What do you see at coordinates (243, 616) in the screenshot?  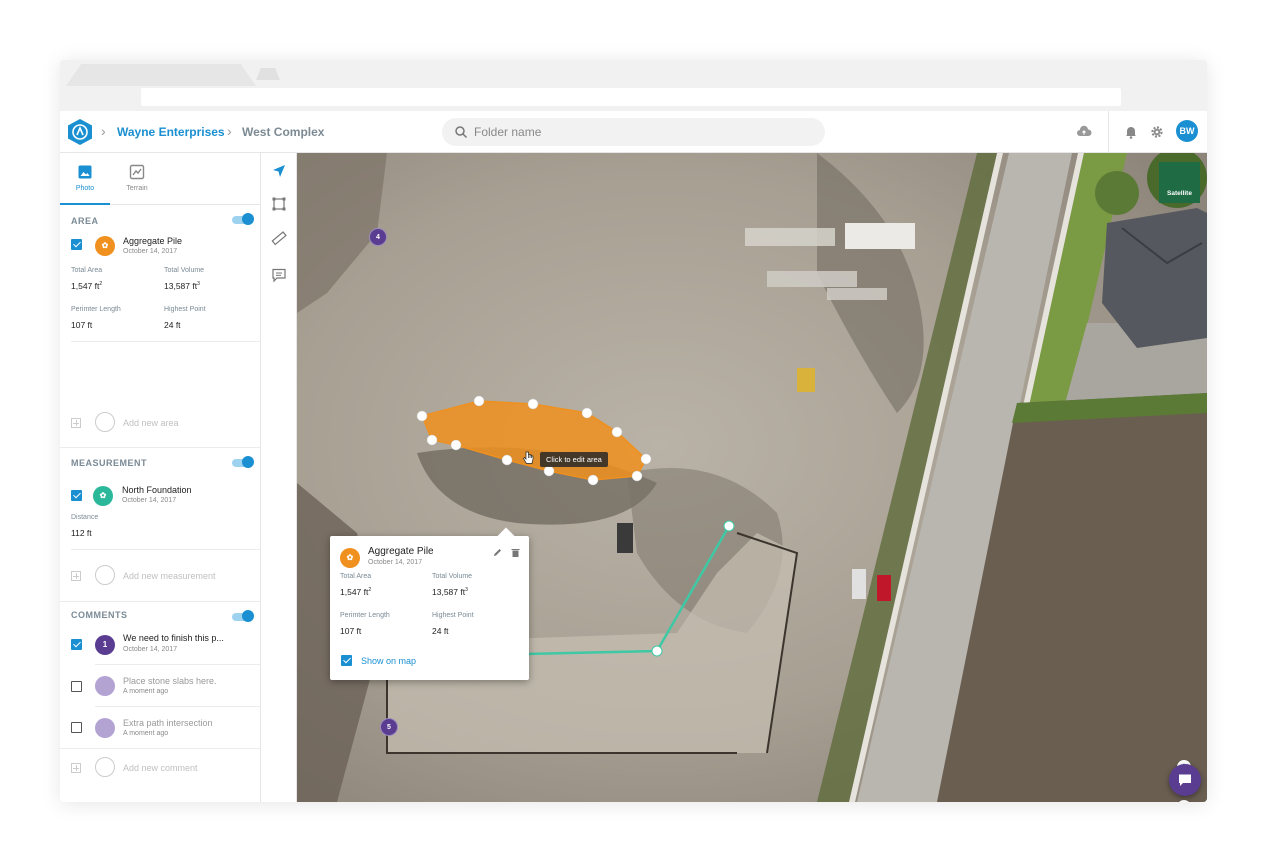 I see `comments-toggle` at bounding box center [243, 616].